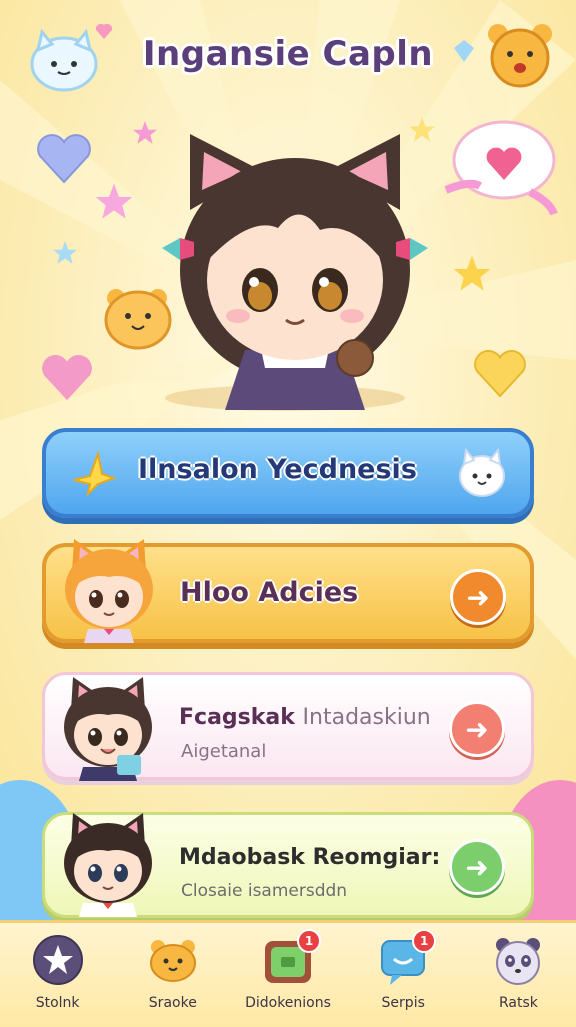 Image resolution: width=576 pixels, height=1027 pixels. What do you see at coordinates (172, 961) in the screenshot?
I see `bear-icon` at bounding box center [172, 961].